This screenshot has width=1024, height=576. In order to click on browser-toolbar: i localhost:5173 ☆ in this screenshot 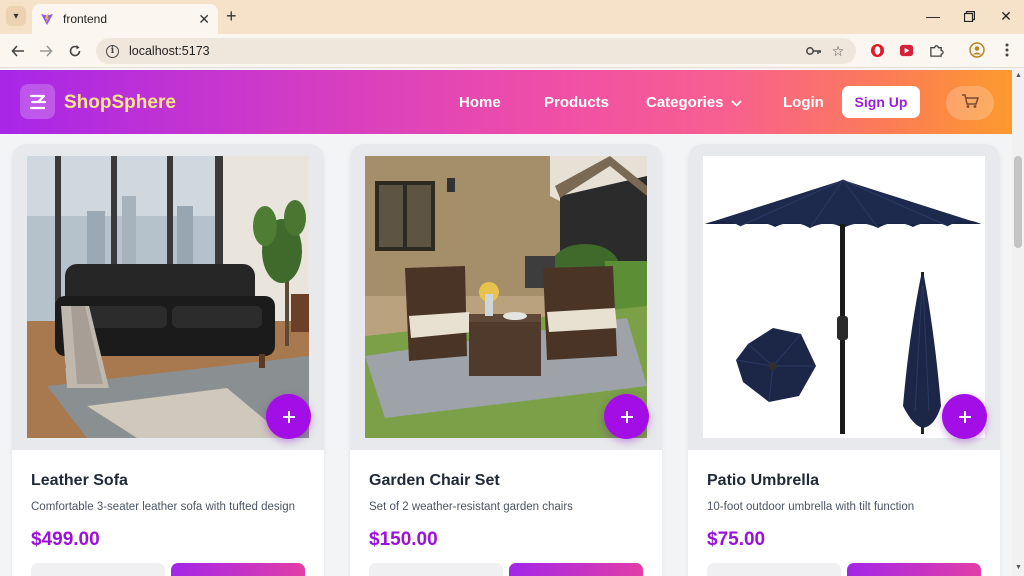, I will do `click(512, 51)`.